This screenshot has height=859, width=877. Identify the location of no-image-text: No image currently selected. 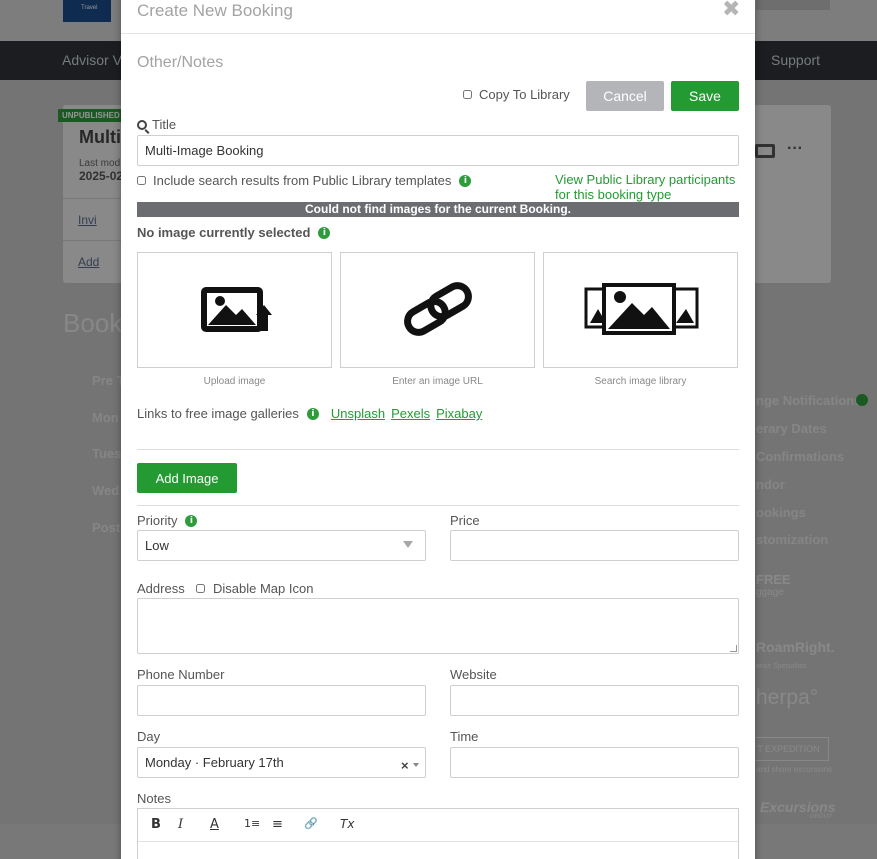
(224, 232).